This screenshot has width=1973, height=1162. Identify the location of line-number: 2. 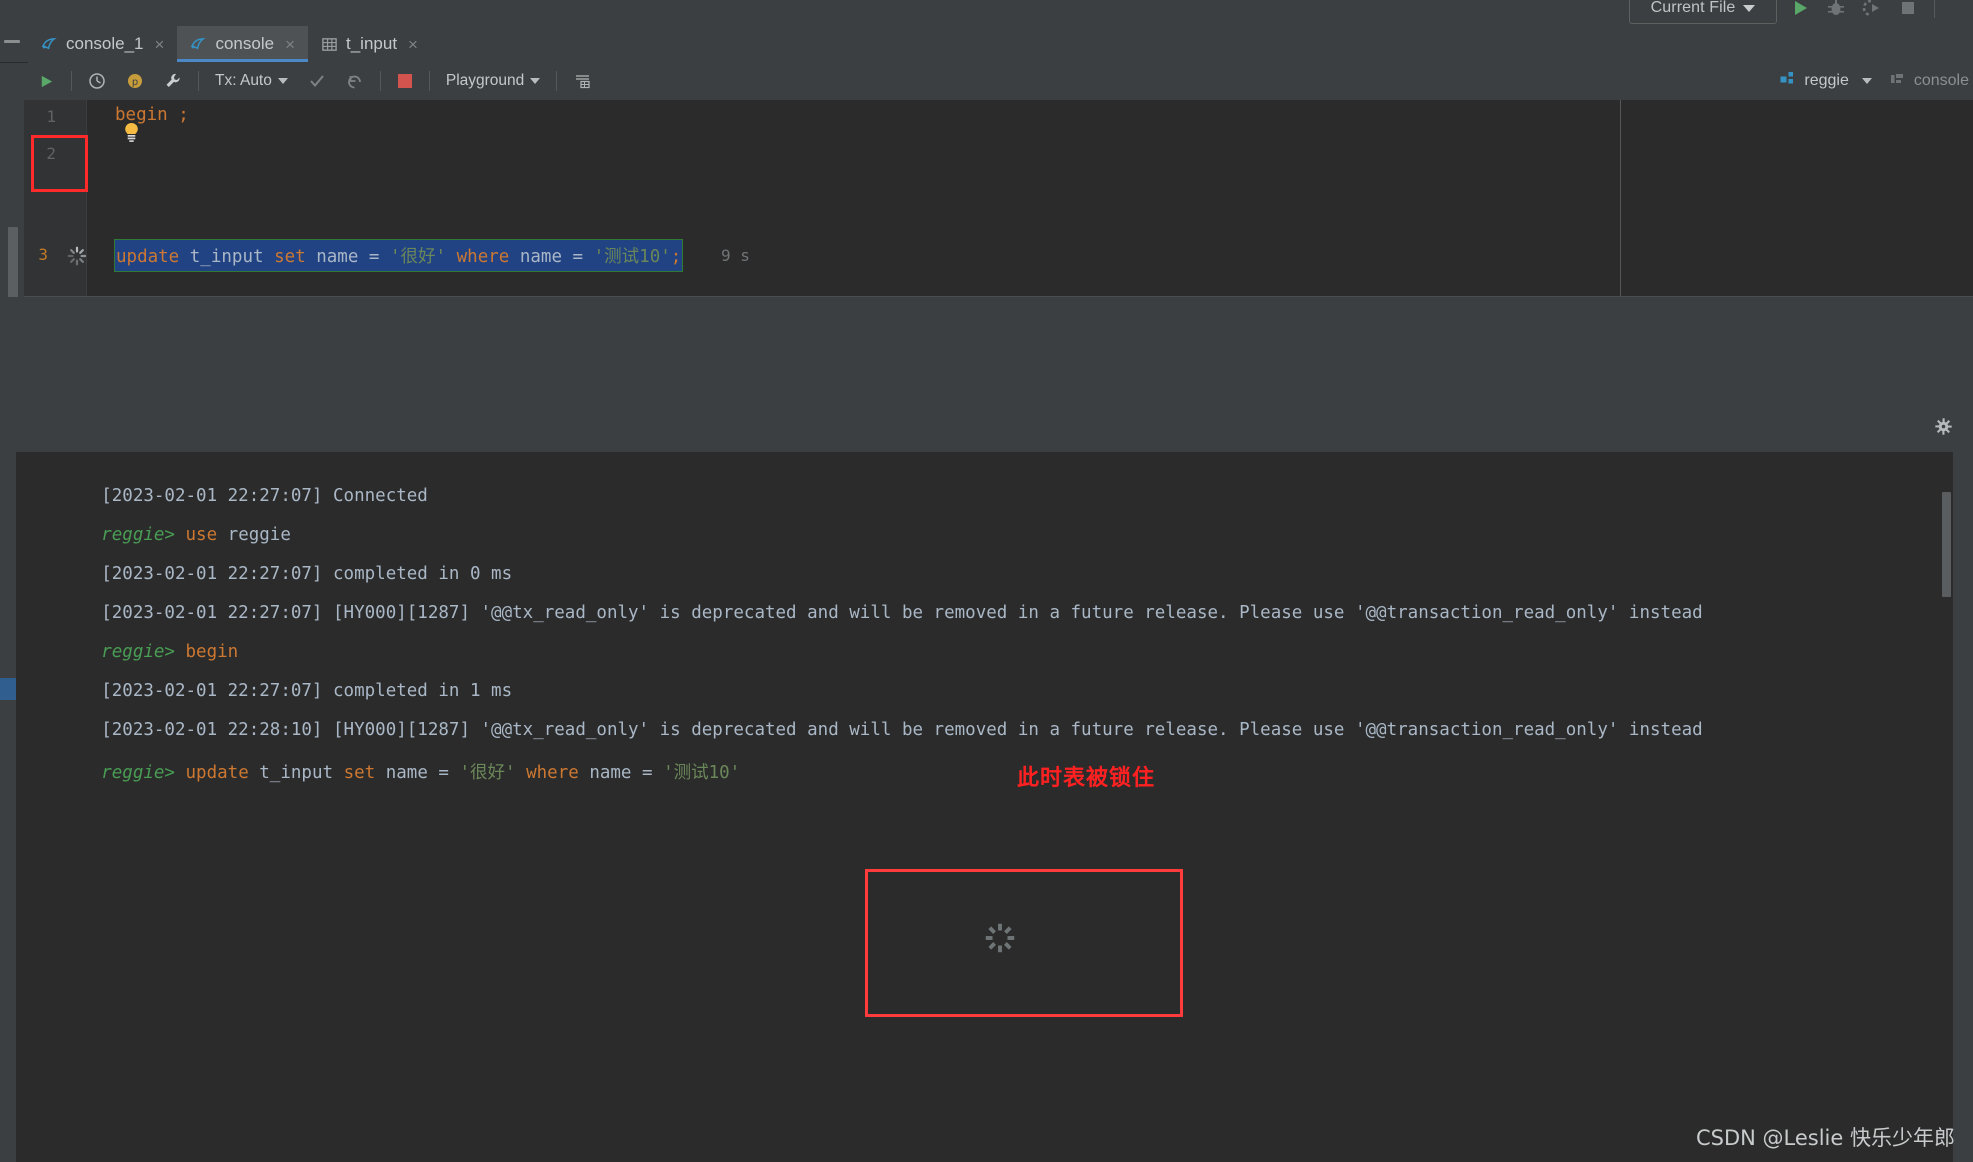
(51, 153).